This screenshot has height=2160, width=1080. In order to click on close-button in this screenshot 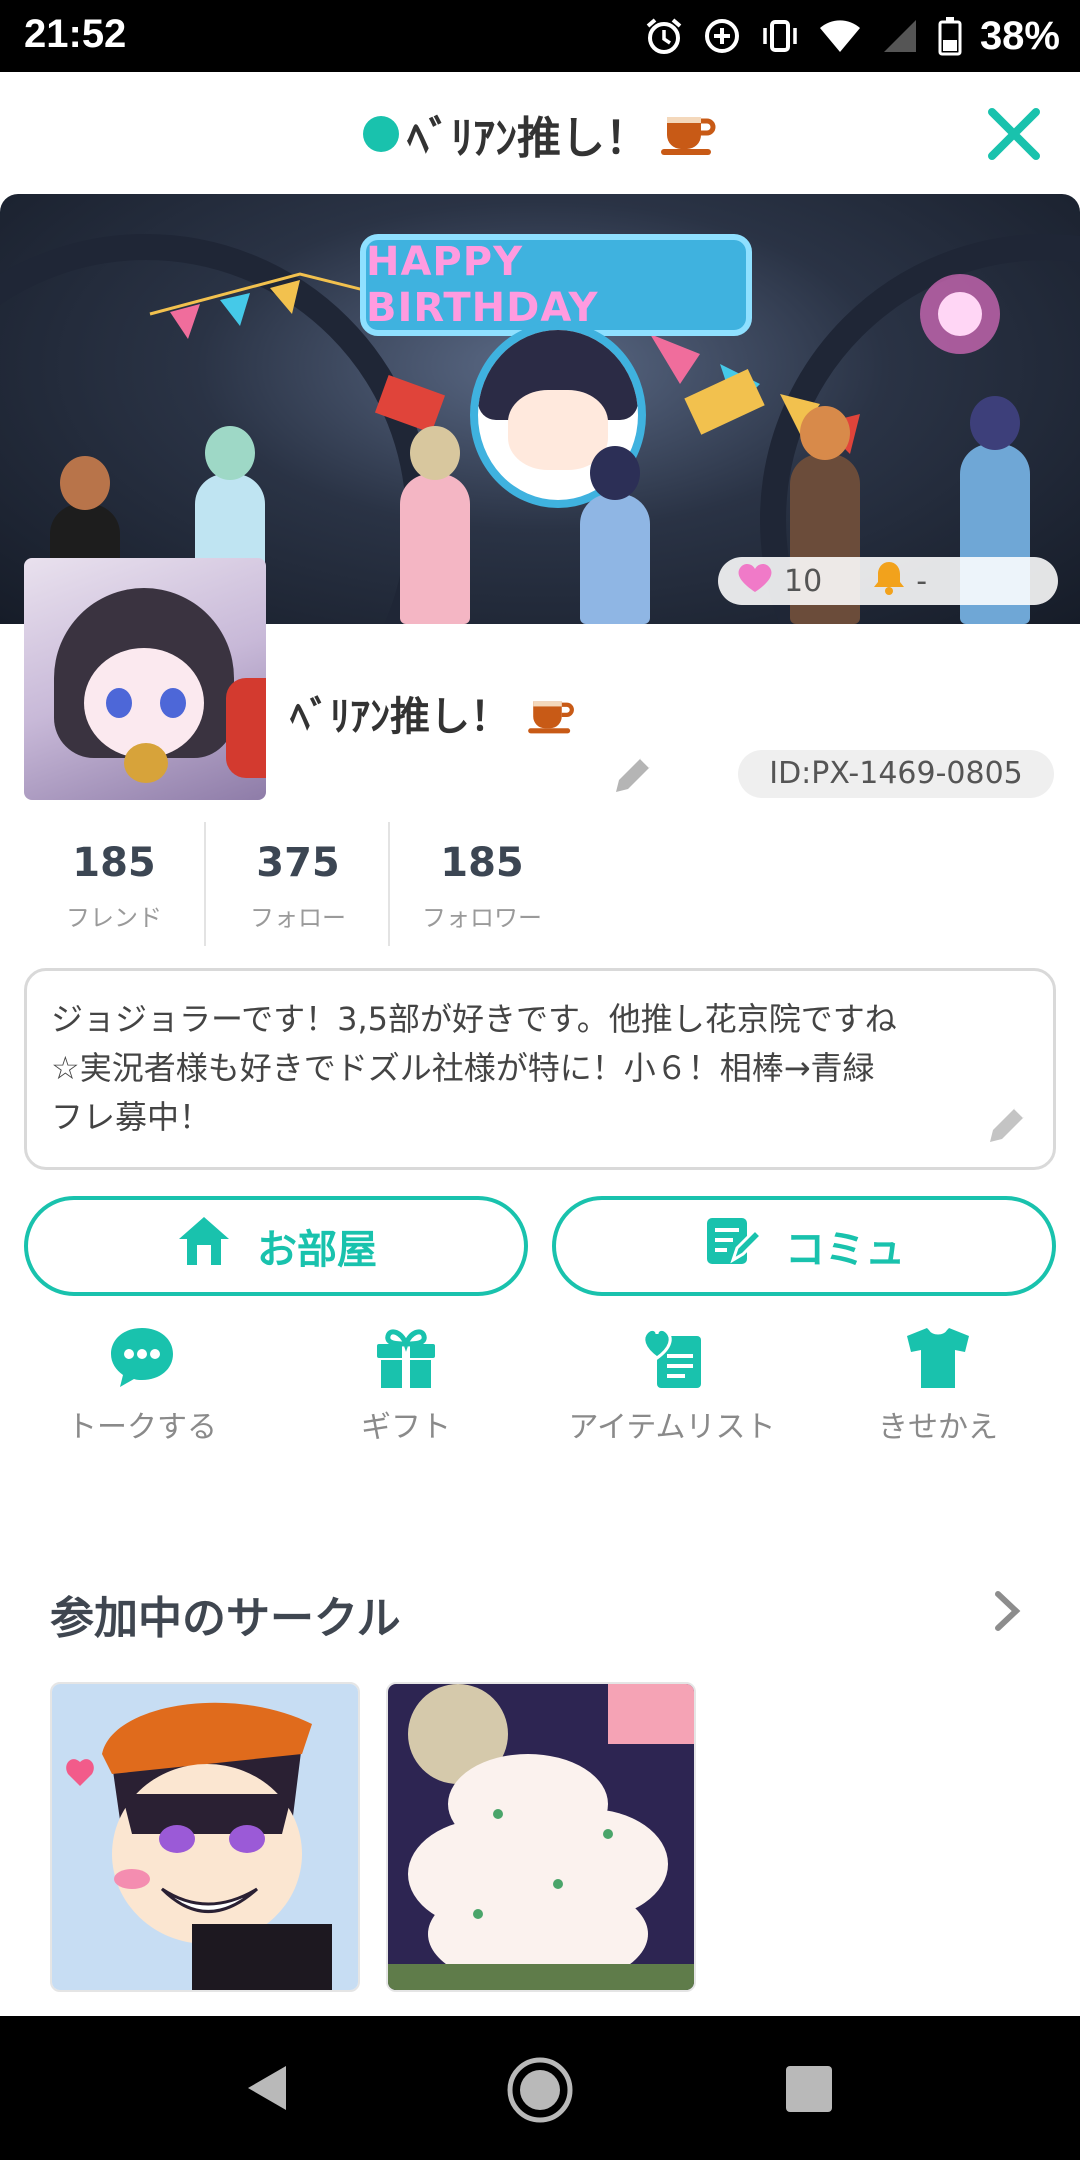, I will do `click(1014, 134)`.